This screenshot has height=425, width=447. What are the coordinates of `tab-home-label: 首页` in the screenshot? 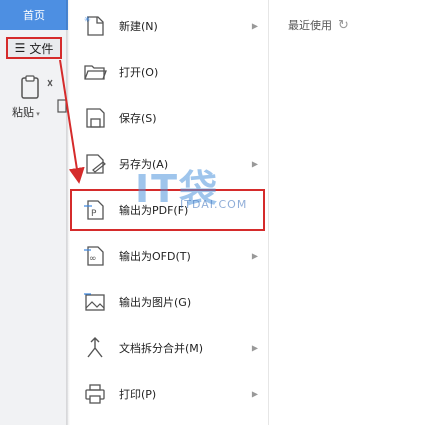 It's located at (34, 15).